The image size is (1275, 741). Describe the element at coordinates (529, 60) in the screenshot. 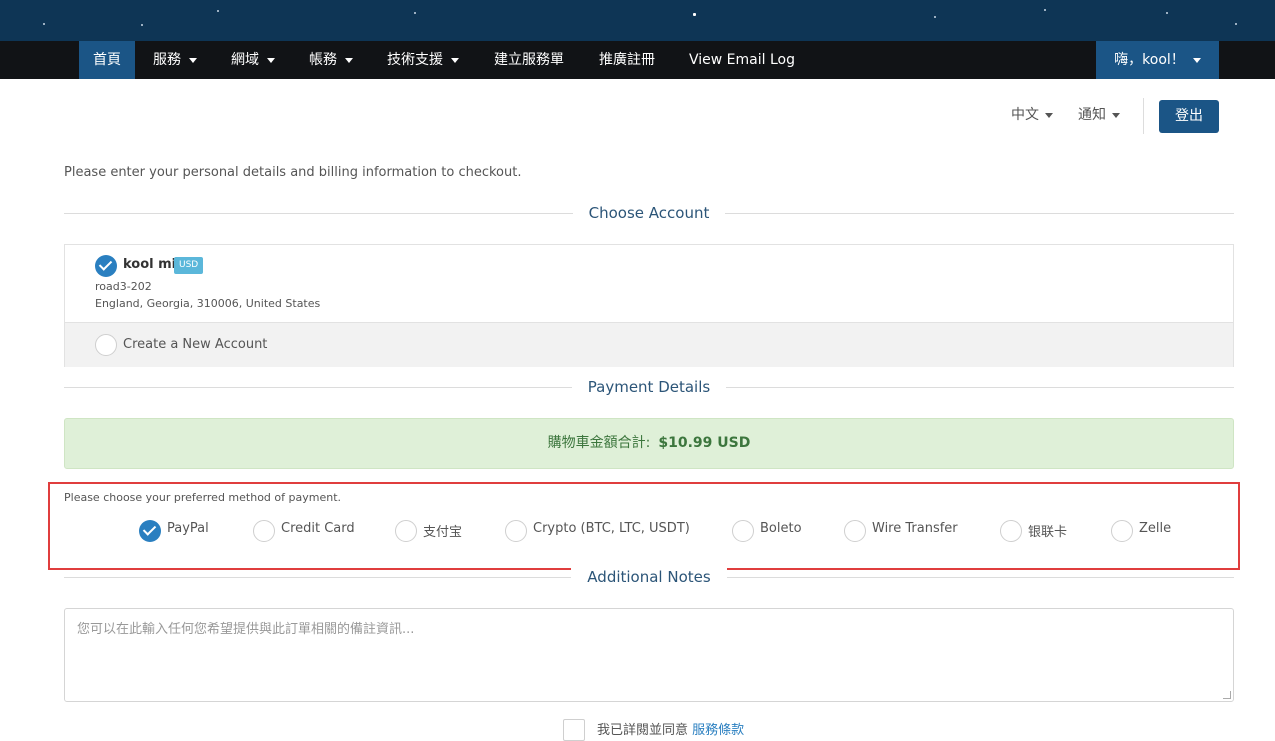

I see `nav-open-ticket: 建立服務單` at that location.